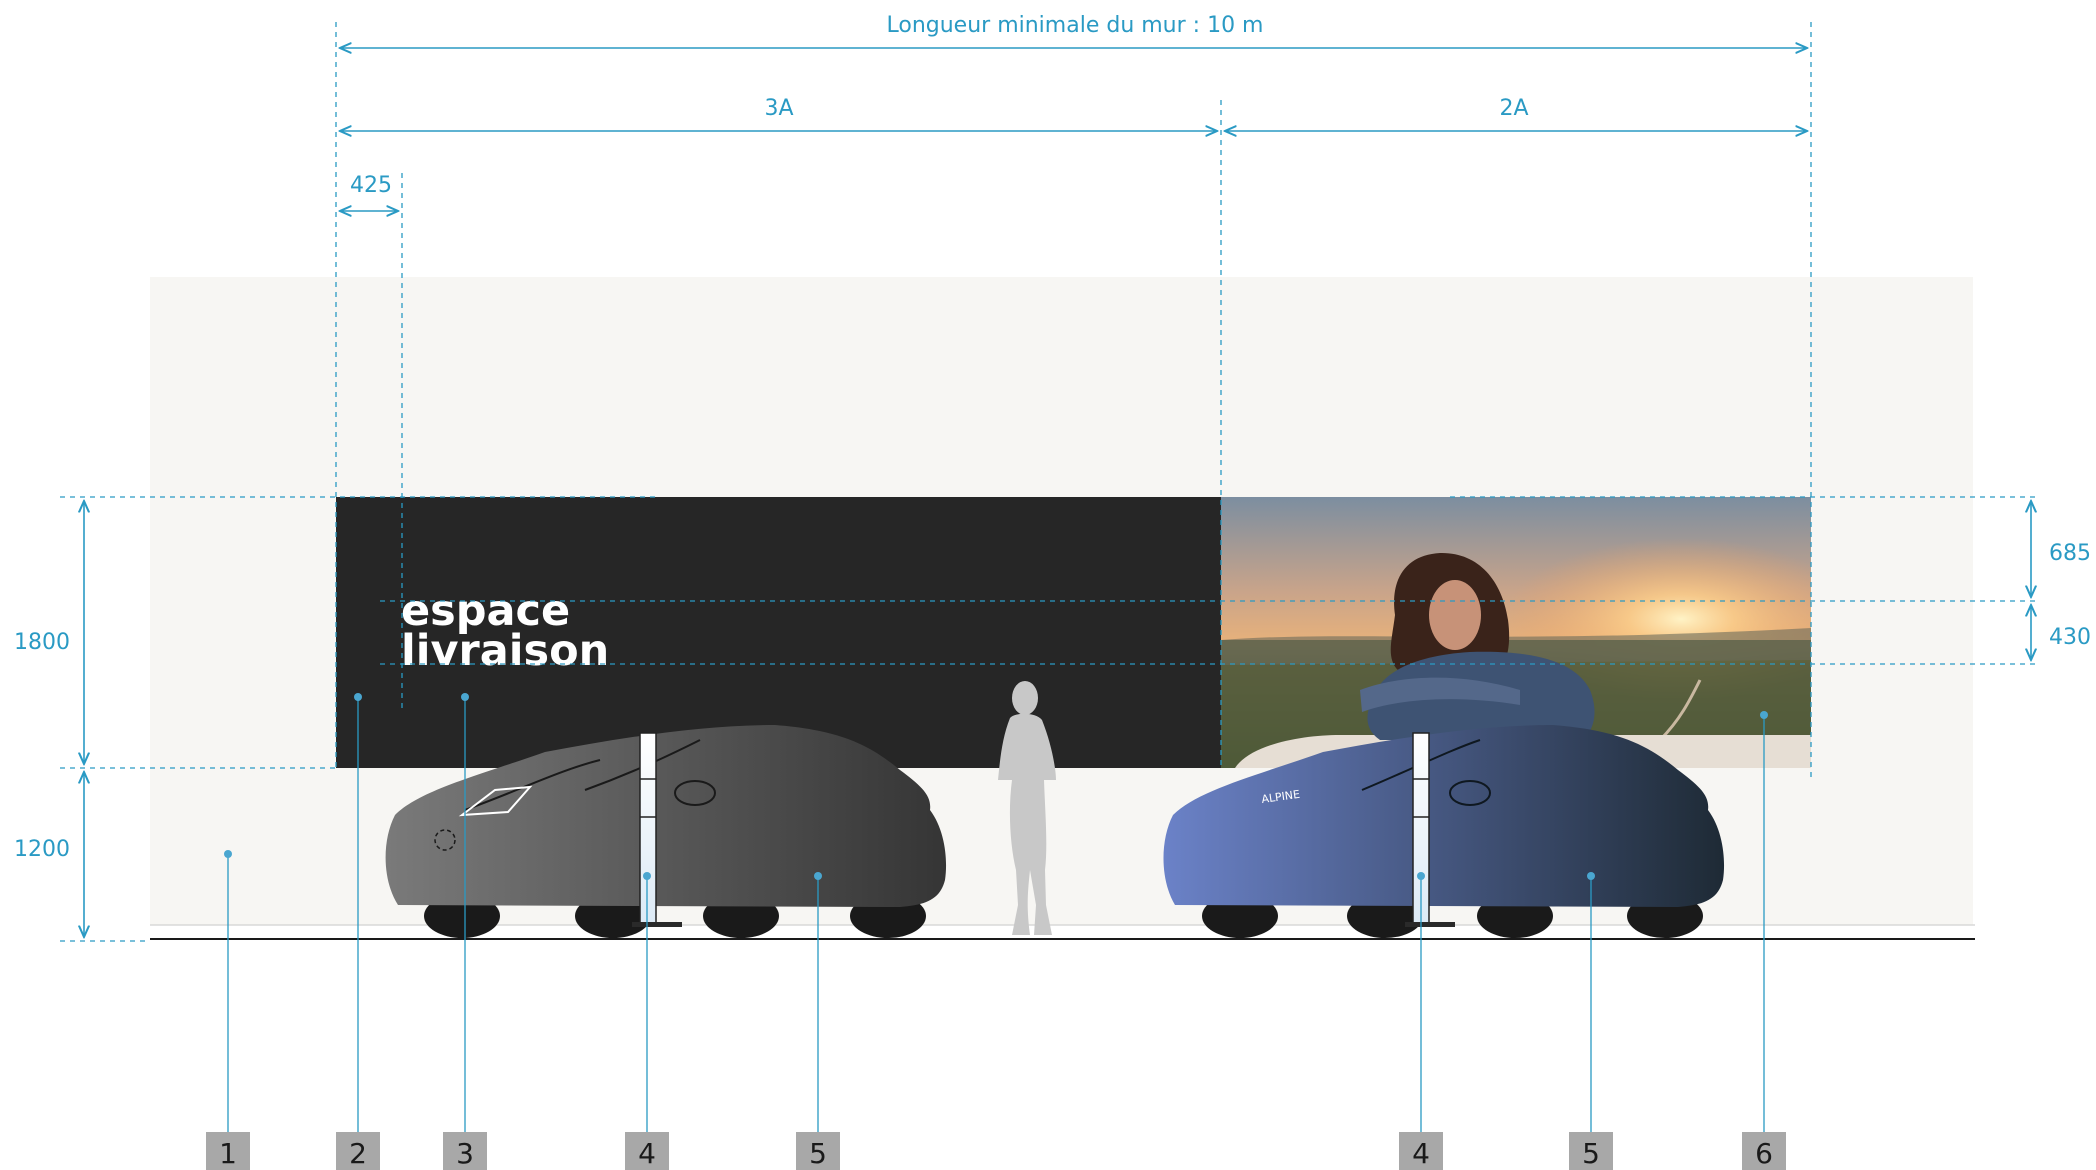  I want to click on svg-text: 2, so click(358, 1153).